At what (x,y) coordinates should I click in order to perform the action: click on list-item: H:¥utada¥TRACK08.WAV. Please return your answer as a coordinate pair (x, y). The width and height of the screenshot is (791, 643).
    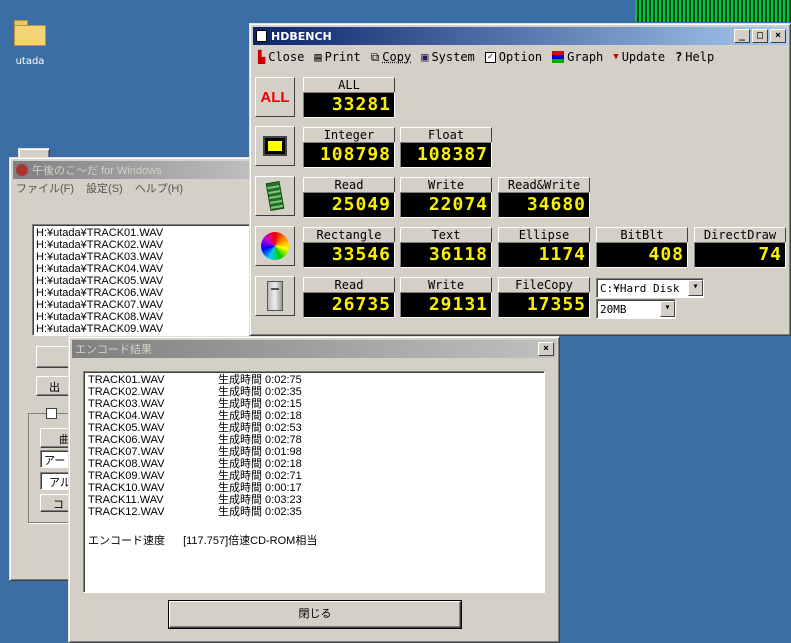
    Looking at the image, I should click on (146, 317).